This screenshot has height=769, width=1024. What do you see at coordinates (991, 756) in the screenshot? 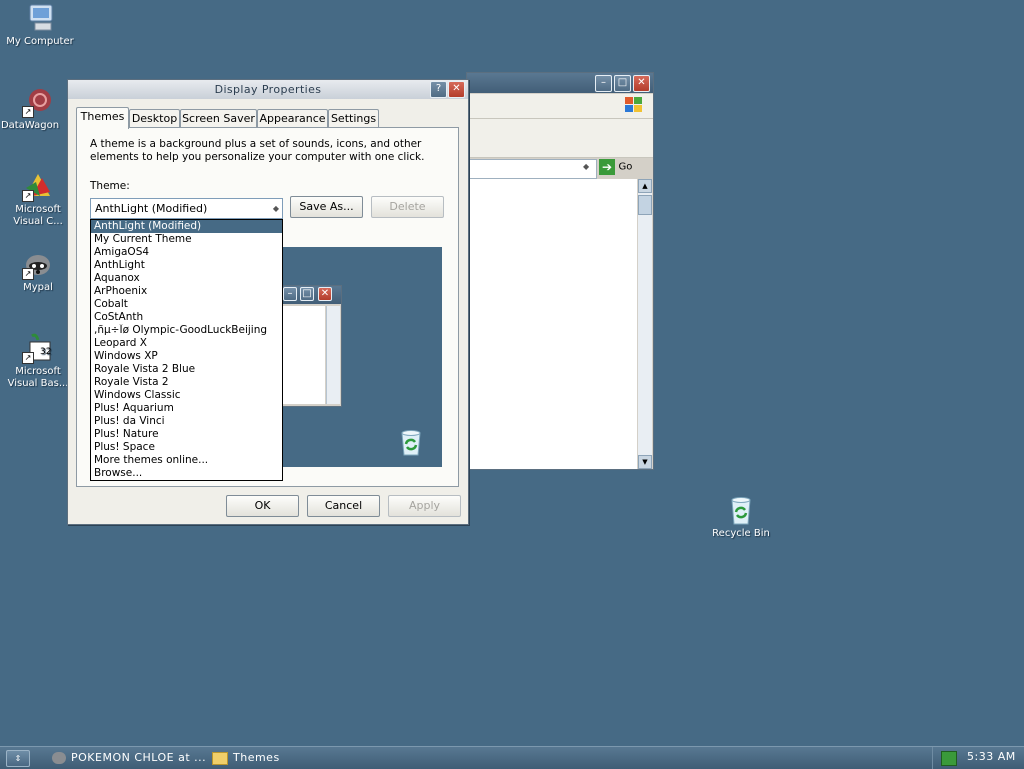
I see `clock: 5:33 AM` at bounding box center [991, 756].